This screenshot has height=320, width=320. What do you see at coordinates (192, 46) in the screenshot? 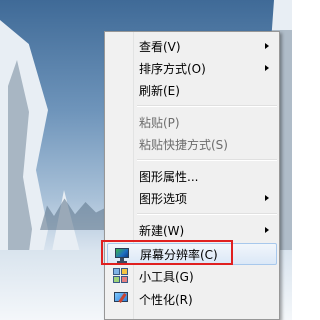
I see `menu-item-view: 查看(V)` at bounding box center [192, 46].